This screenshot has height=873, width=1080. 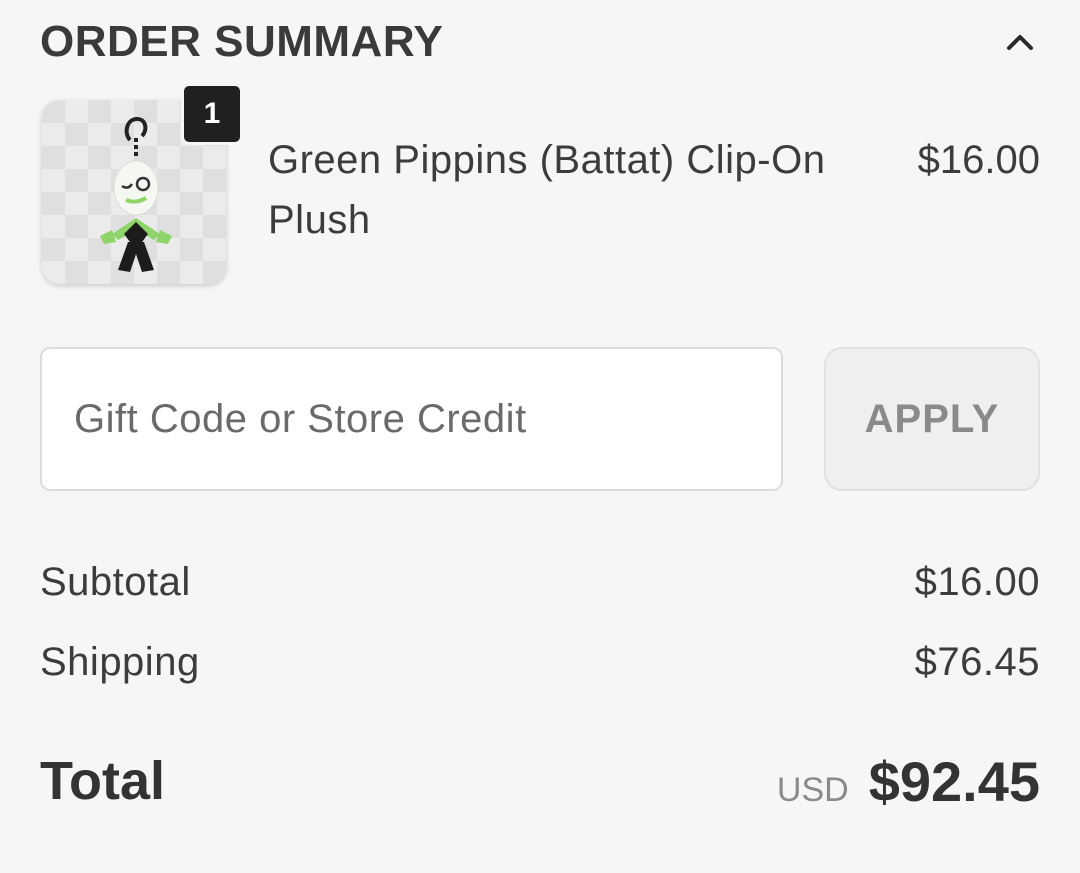 What do you see at coordinates (540, 662) in the screenshot?
I see `shipping-row: Shipping $76.45` at bounding box center [540, 662].